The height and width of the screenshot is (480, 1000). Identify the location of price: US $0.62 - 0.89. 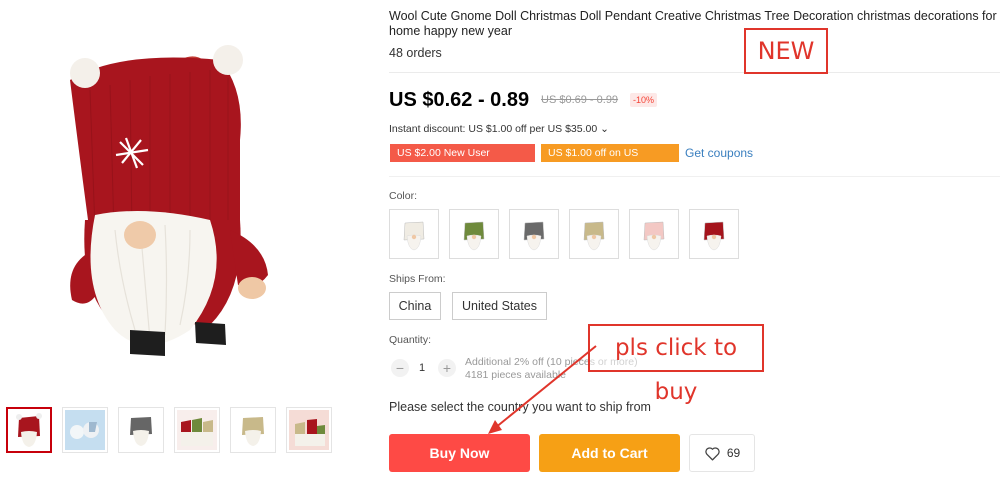
(459, 100).